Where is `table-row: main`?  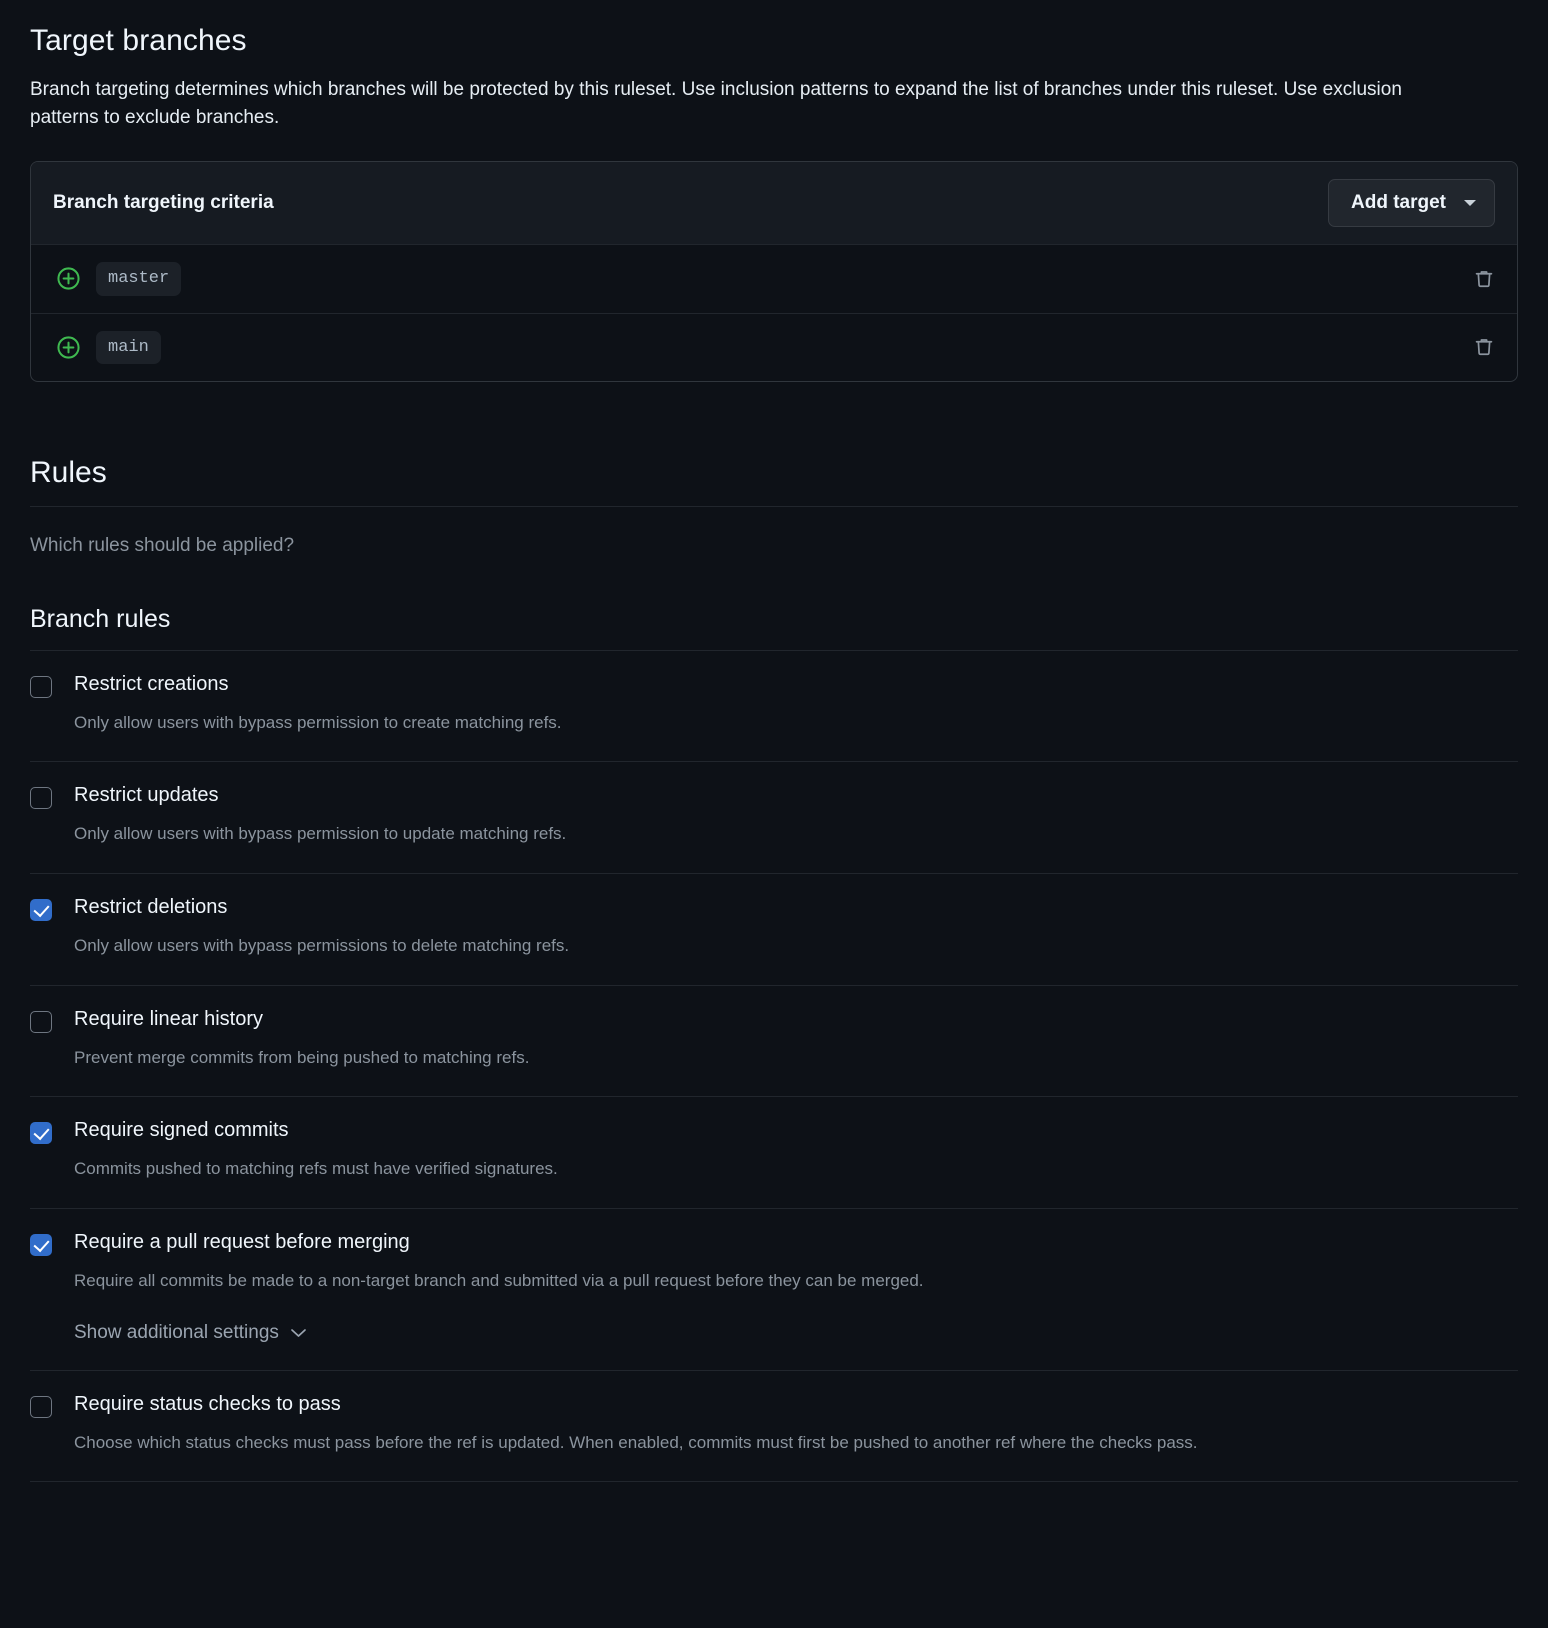 table-row: main is located at coordinates (774, 346).